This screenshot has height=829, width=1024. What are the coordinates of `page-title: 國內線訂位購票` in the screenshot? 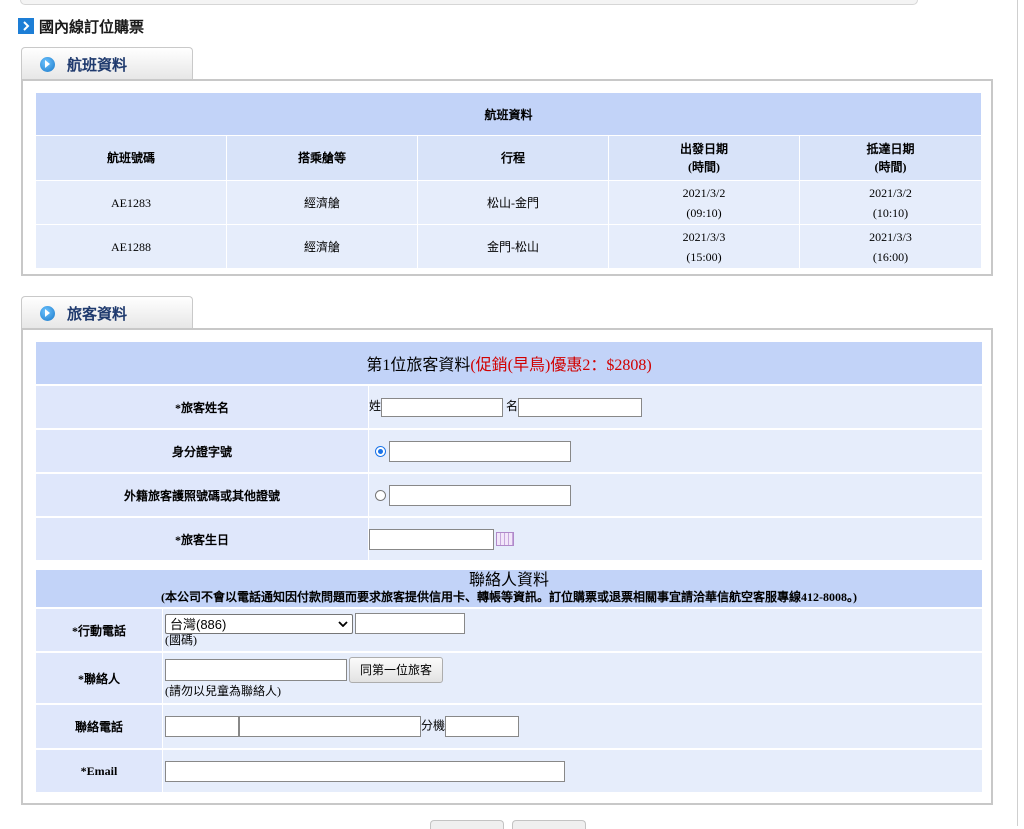 It's located at (81, 26).